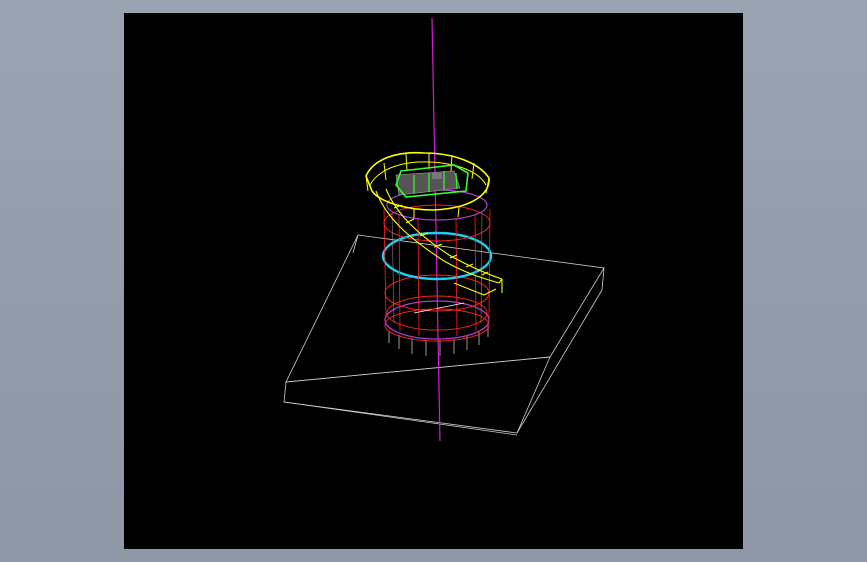  I want to click on vertical-axis, so click(436, 229).